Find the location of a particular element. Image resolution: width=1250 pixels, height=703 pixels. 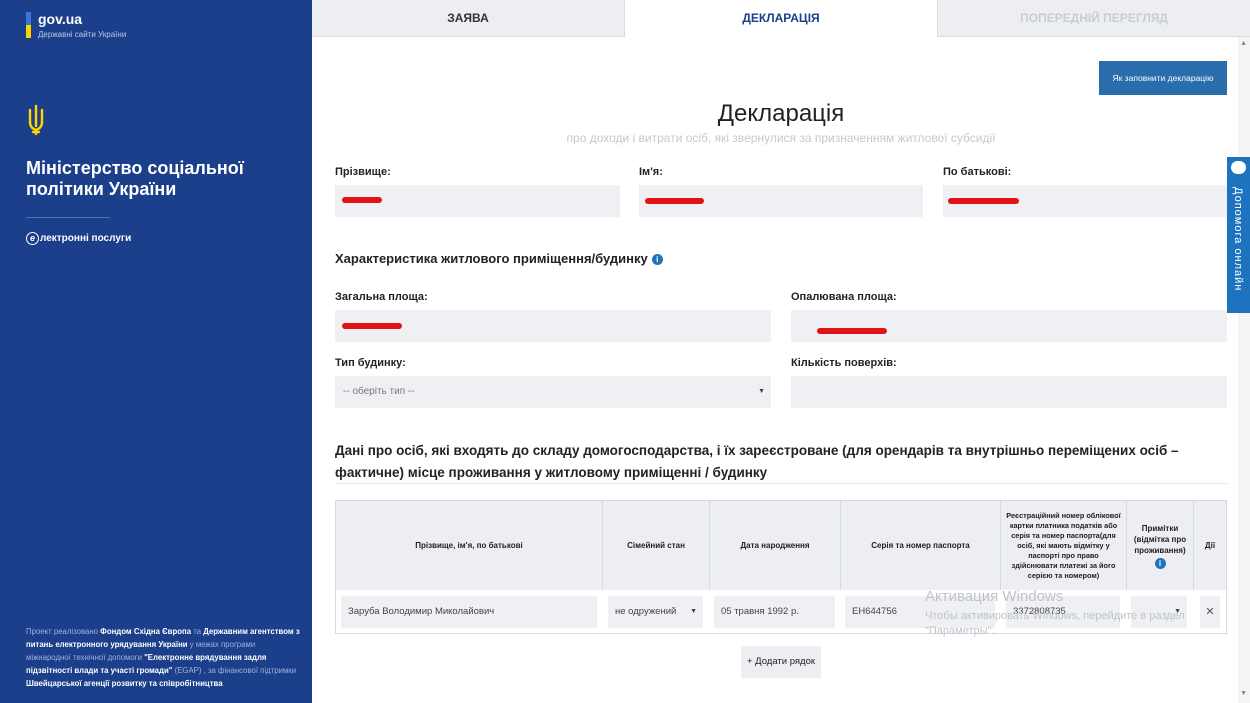

add-row-button: + Додати рядок is located at coordinates (781, 662).